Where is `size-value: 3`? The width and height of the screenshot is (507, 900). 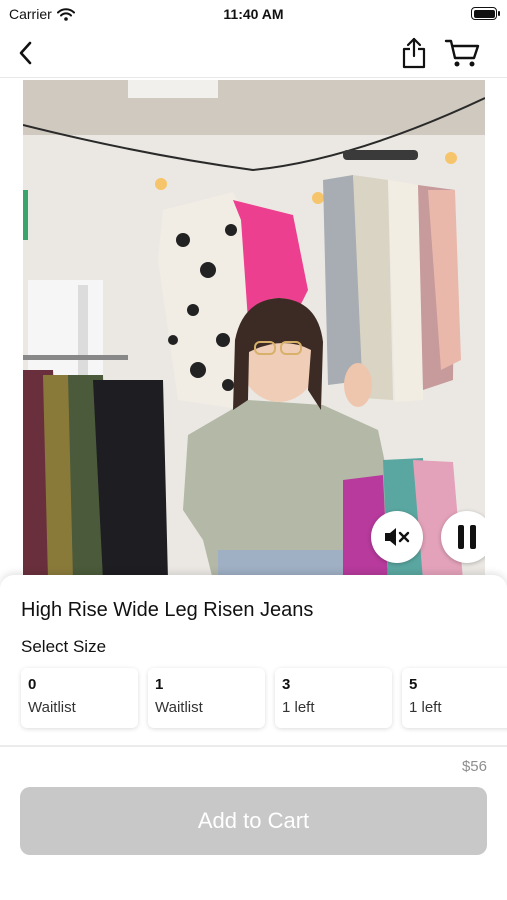
size-value: 3 is located at coordinates (286, 684).